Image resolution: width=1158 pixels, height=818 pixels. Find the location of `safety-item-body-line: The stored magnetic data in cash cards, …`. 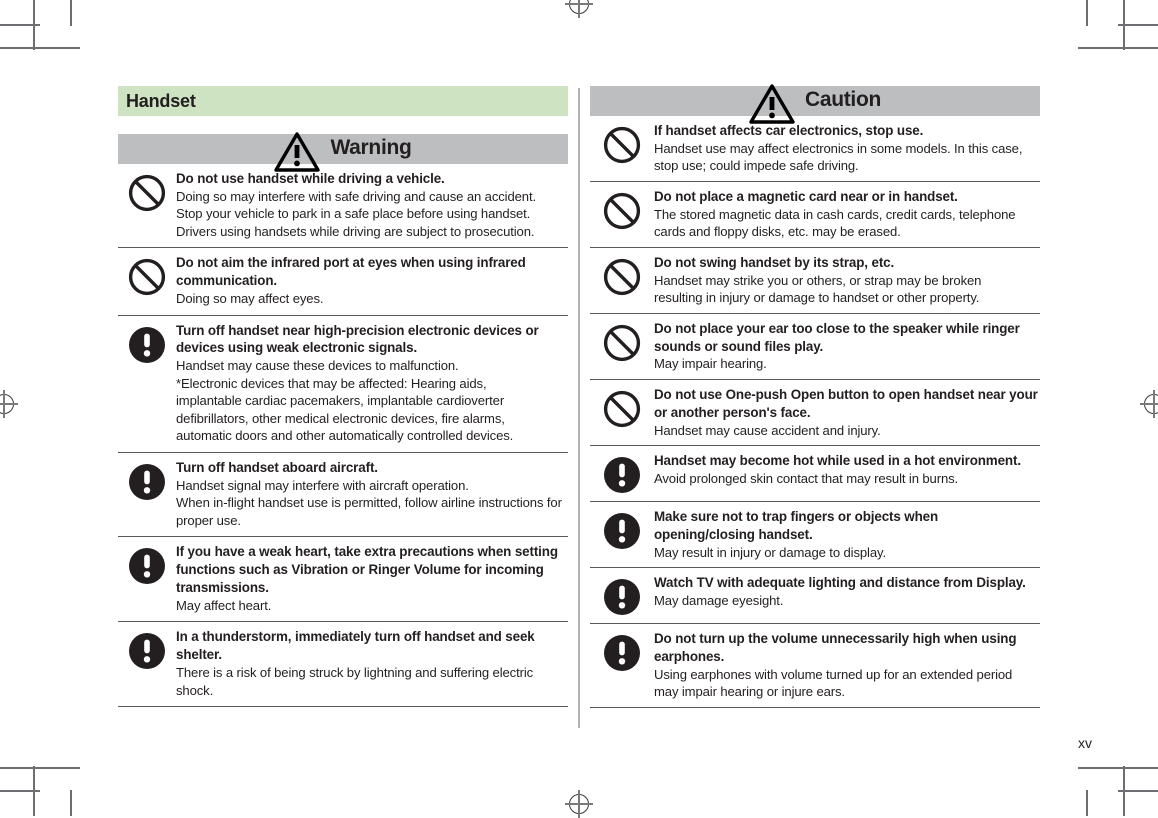

safety-item-body-line: The stored magnetic data in cash cards, … is located at coordinates (835, 214).